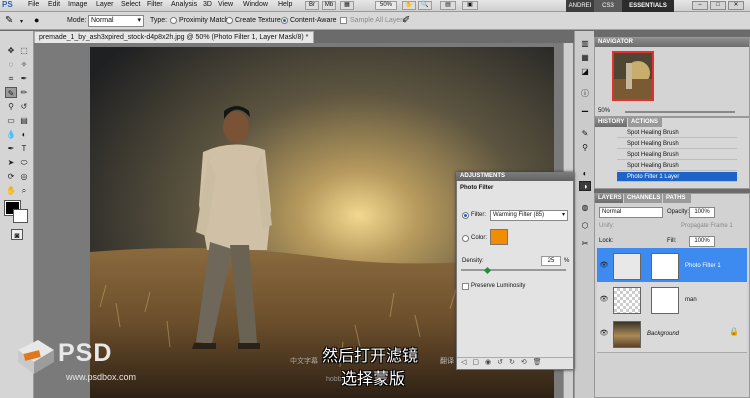 This screenshot has width=750, height=398. I want to click on dodge-tool-icon: ◐, so click(24, 134).